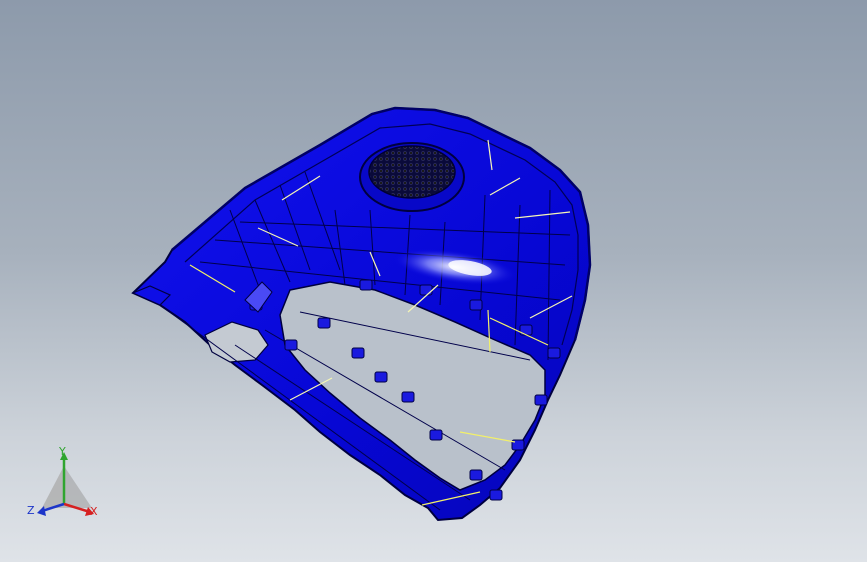 The height and width of the screenshot is (562, 867). What do you see at coordinates (62, 451) in the screenshot?
I see `y-axis-label: Y` at bounding box center [62, 451].